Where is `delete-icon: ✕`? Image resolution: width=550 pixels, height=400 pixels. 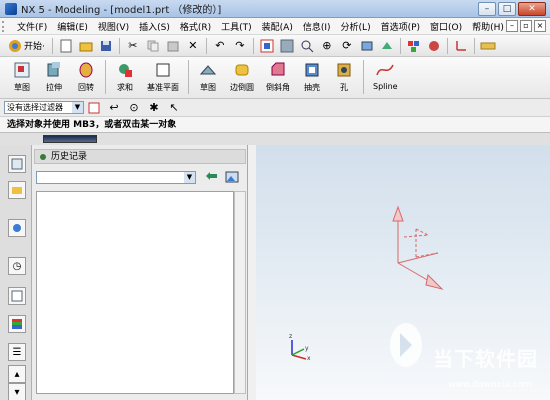
delete-icon: ✕ is located at coordinates (193, 46).